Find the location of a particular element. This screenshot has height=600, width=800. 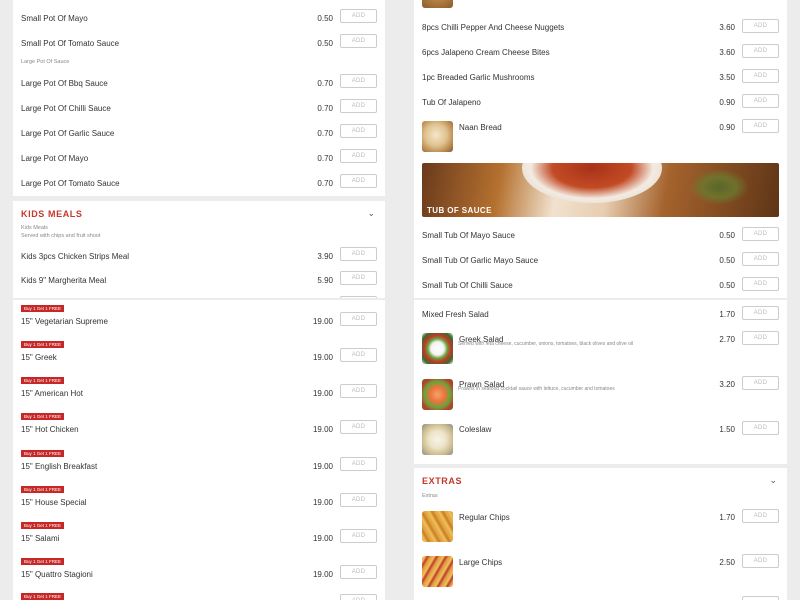

item-name: 15" English Breakfast is located at coordinates (59, 466).